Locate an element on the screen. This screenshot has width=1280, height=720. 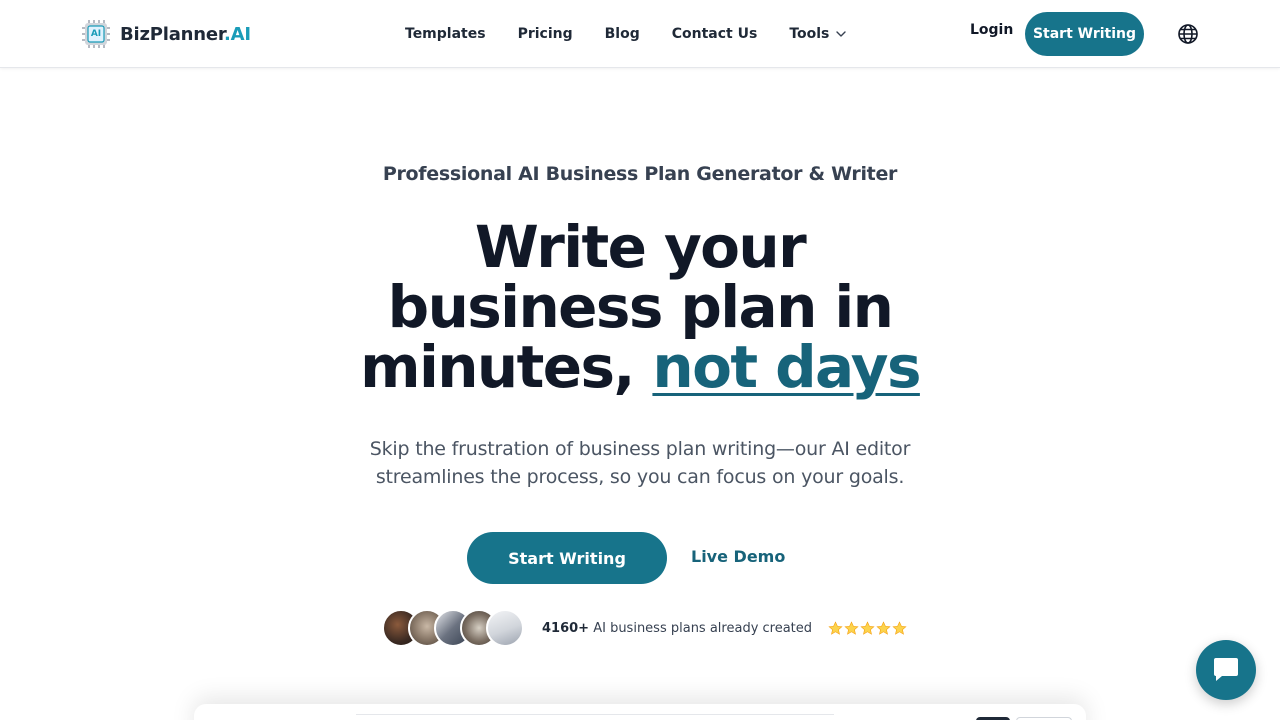
social-proof: 4160+ AI business plans already created is located at coordinates (644, 628).